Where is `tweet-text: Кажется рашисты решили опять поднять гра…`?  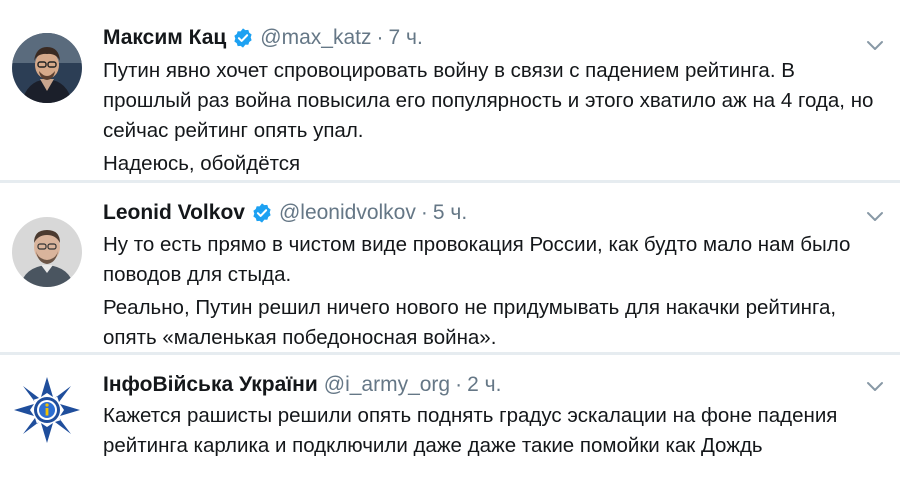
tweet-text: Кажется рашисты решили опять поднять гра… is located at coordinates (493, 432).